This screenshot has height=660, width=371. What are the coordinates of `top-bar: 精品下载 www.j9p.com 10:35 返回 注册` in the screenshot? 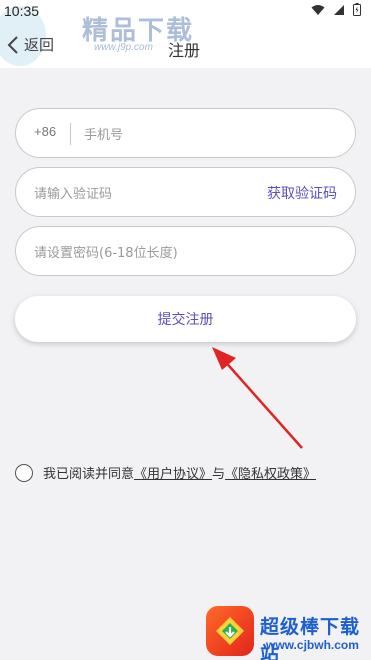 It's located at (185, 34).